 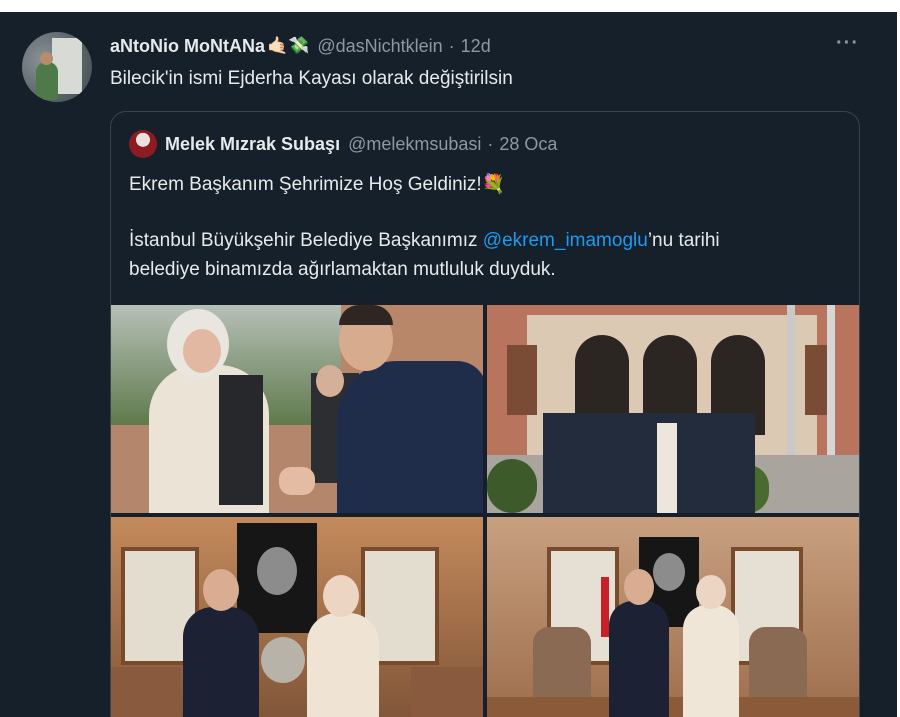 What do you see at coordinates (46, 58) in the screenshot?
I see `avatar-head` at bounding box center [46, 58].